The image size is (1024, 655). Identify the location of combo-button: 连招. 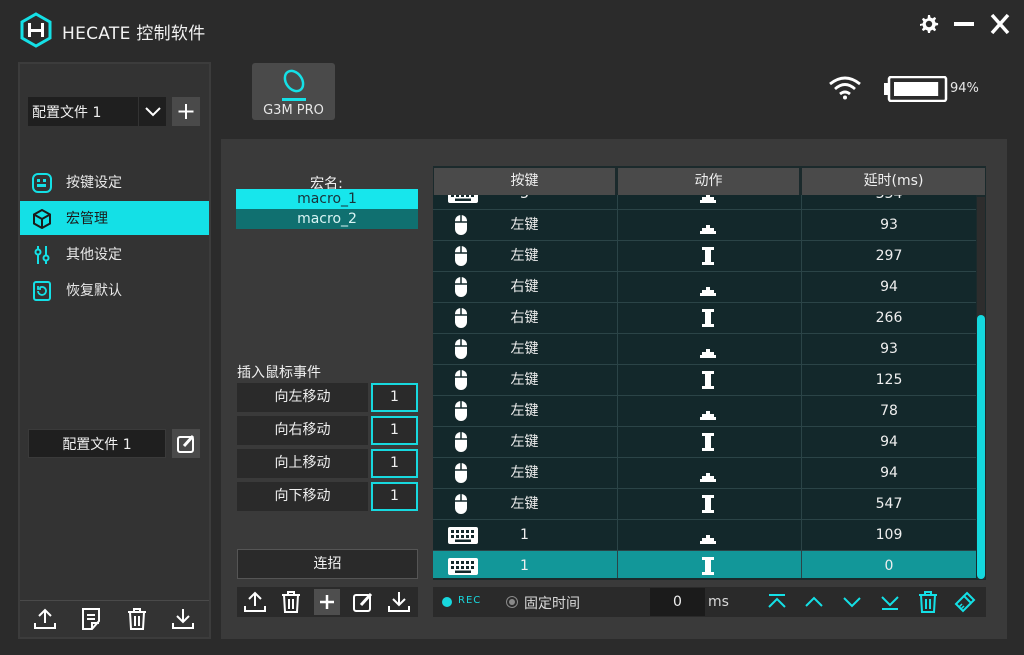
(327, 564).